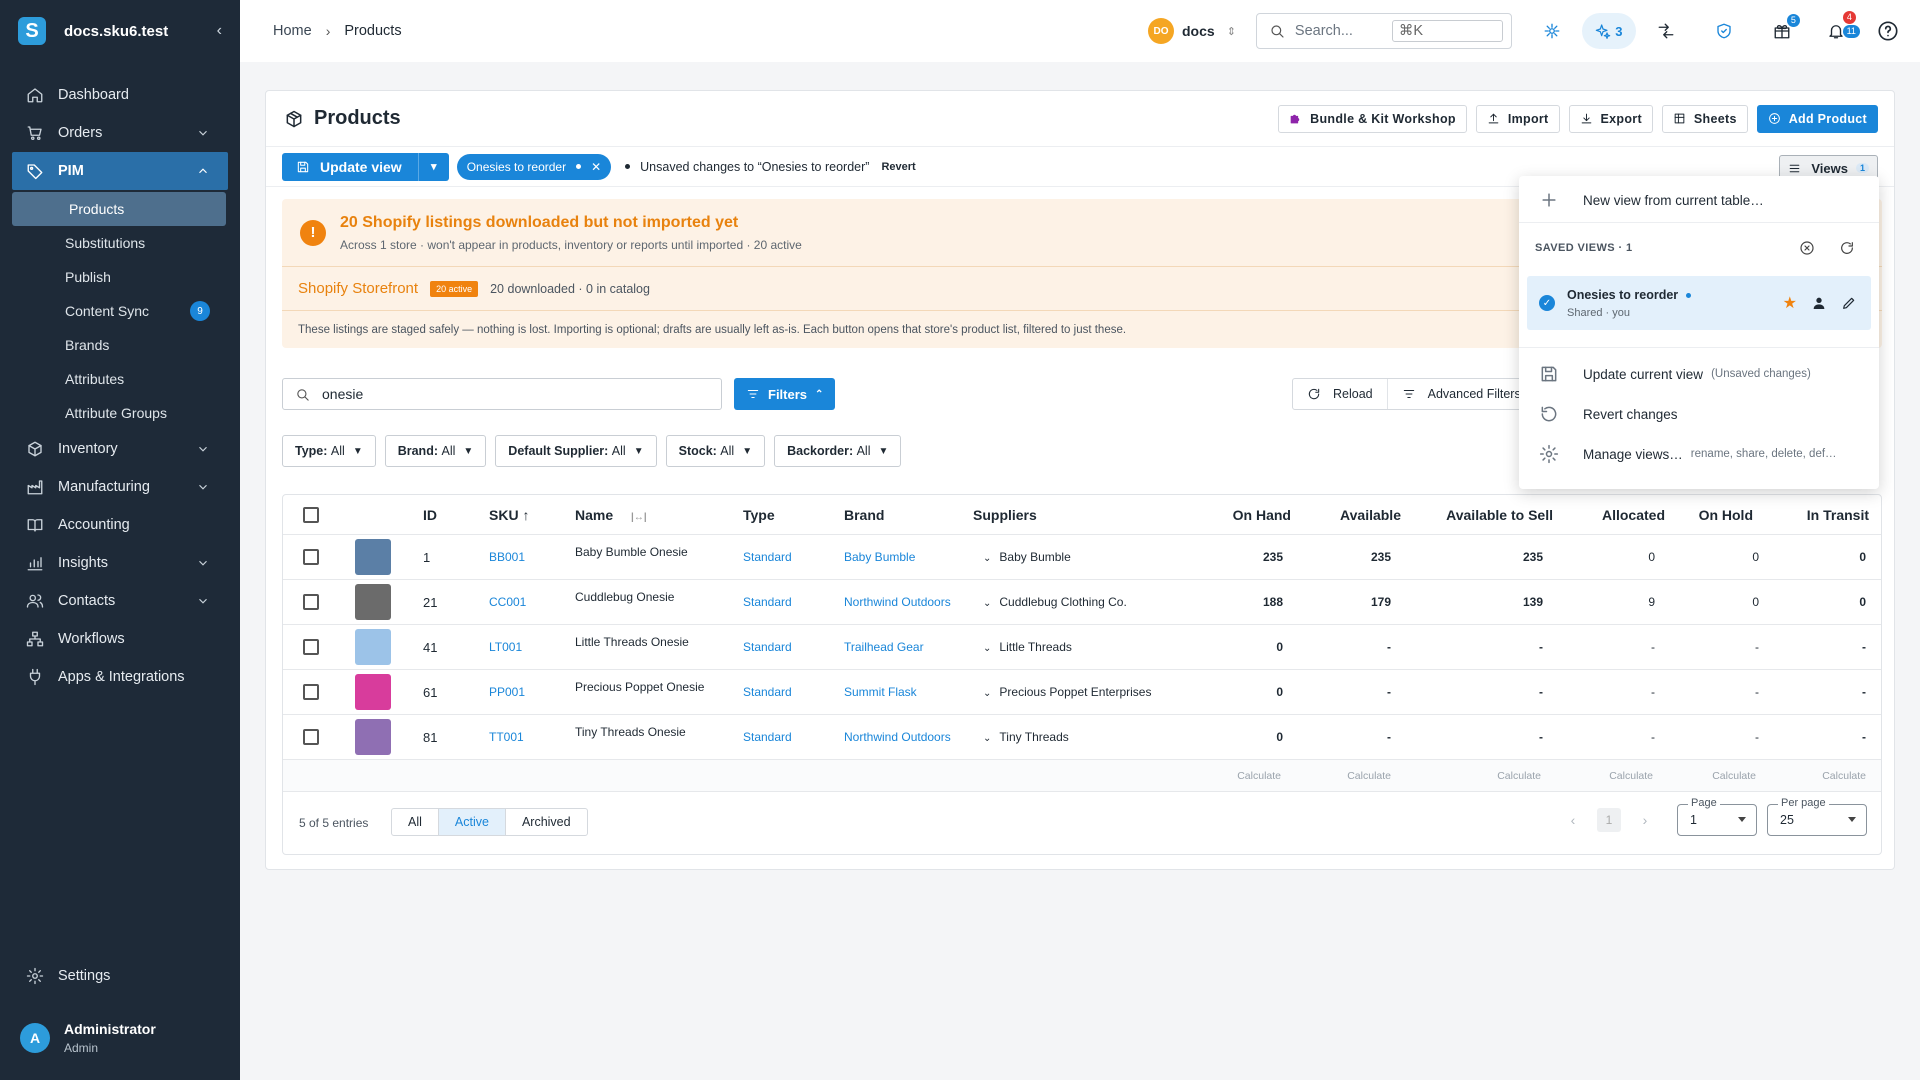  Describe the element at coordinates (1608, 31) in the screenshot. I see `ai-assistant-button: 3` at that location.